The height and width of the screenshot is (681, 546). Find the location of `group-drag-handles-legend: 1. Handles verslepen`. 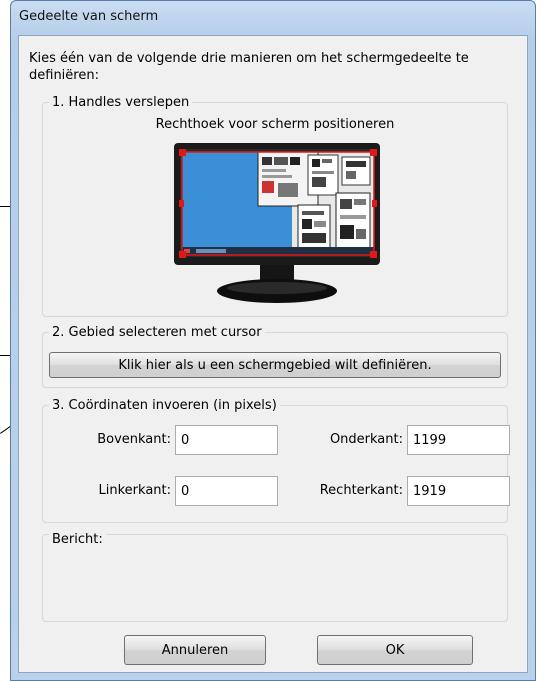

group-drag-handles-legend: 1. Handles verslepen is located at coordinates (121, 102).